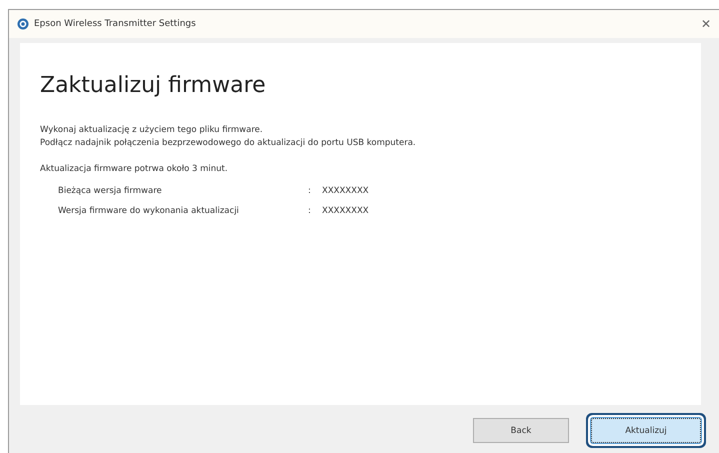 This screenshot has width=719, height=453. I want to click on detail-label: Wersja firmware do wykonania aktualizacji, so click(149, 211).